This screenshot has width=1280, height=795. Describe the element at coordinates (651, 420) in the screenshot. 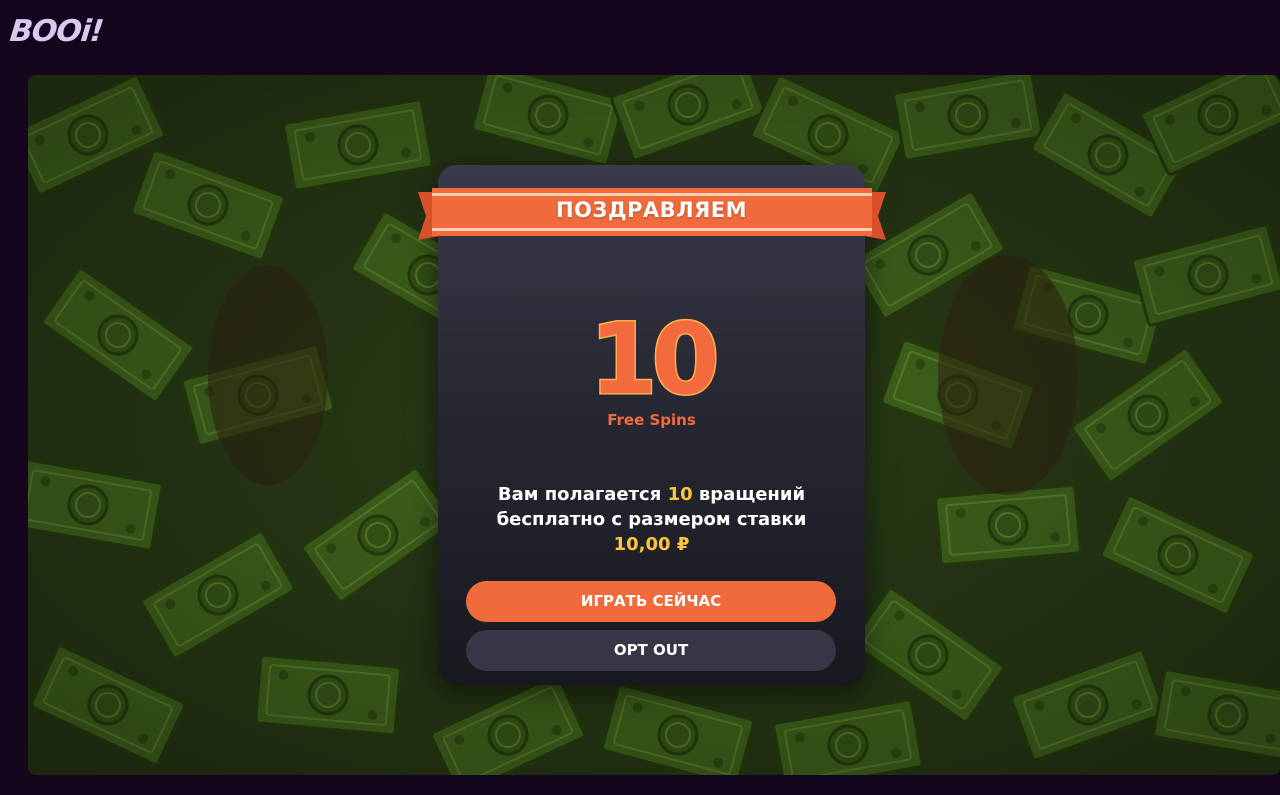

I see `free-spins-label: Free Spins` at that location.